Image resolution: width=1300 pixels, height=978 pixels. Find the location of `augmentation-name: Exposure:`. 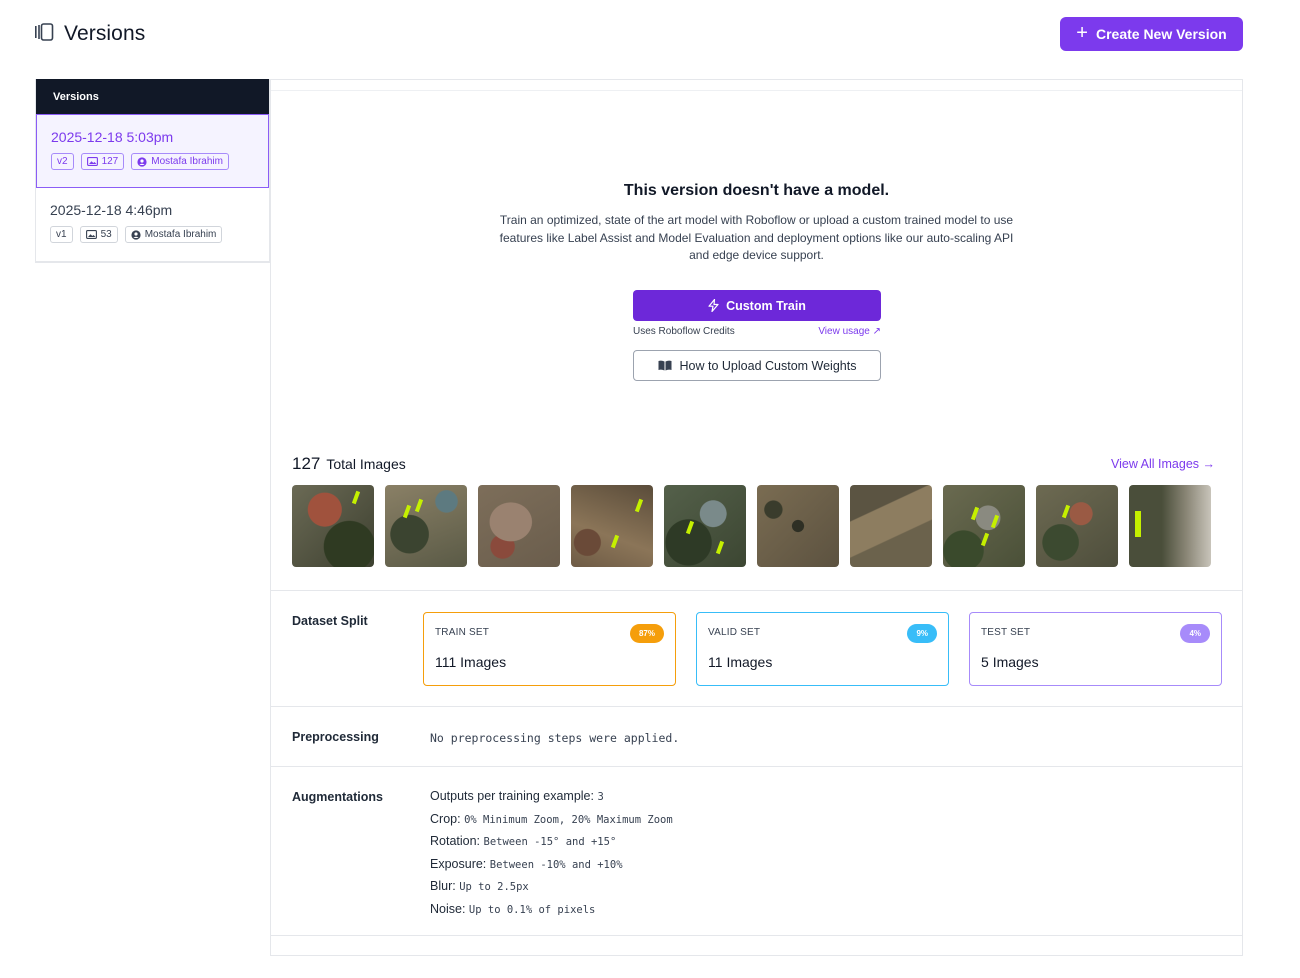

augmentation-name: Exposure: is located at coordinates (458, 863).